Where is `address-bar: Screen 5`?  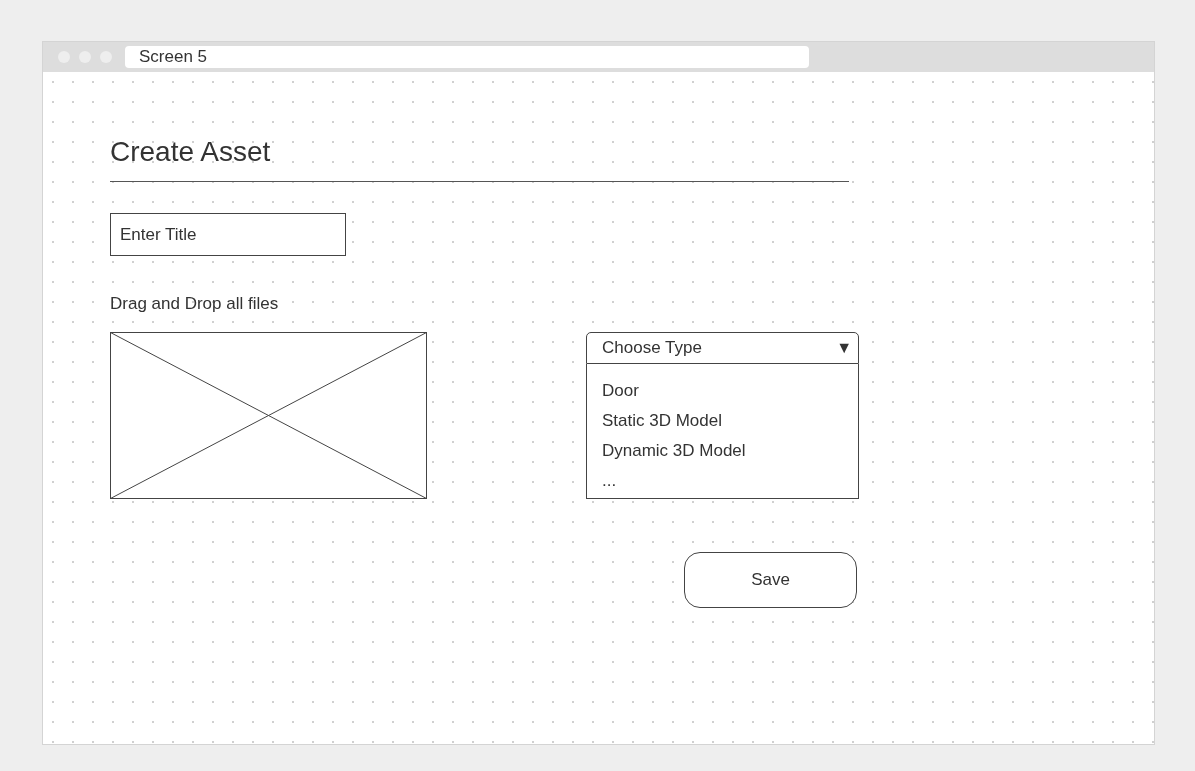
address-bar: Screen 5 is located at coordinates (467, 57).